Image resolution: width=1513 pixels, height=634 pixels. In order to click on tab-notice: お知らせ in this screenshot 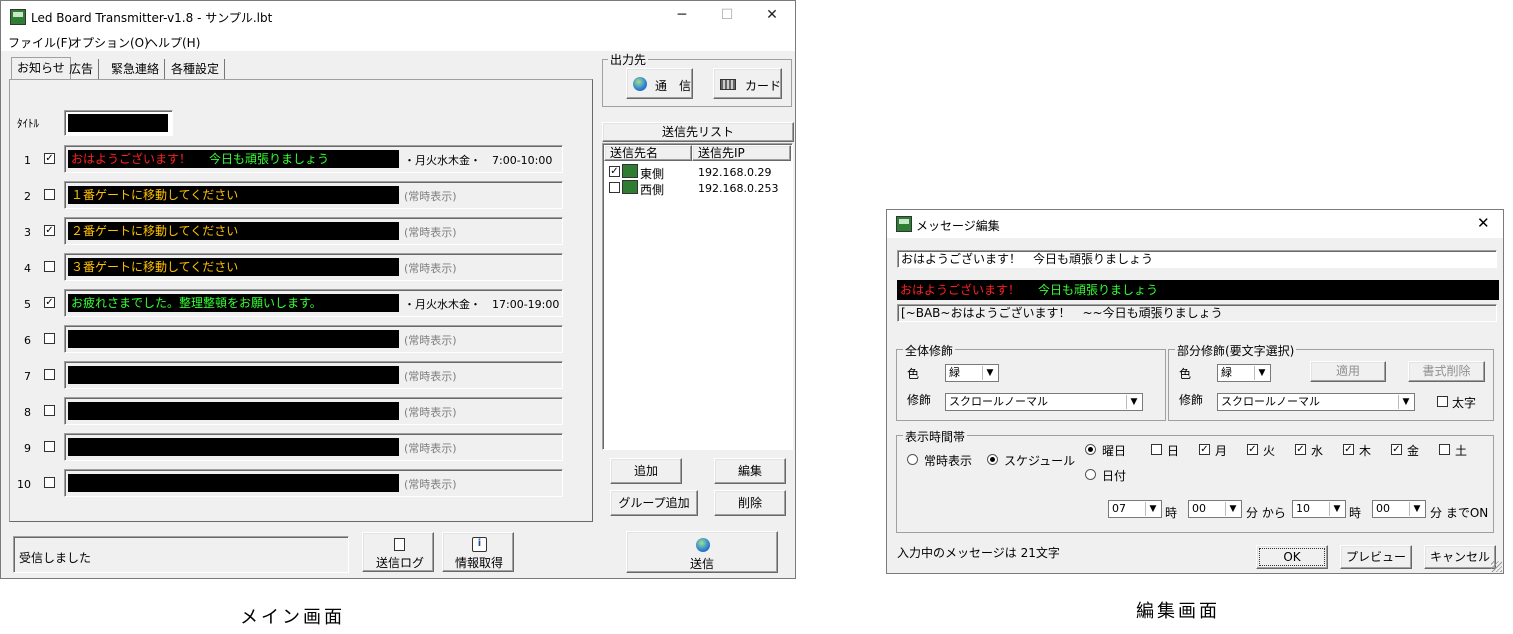, I will do `click(41, 68)`.